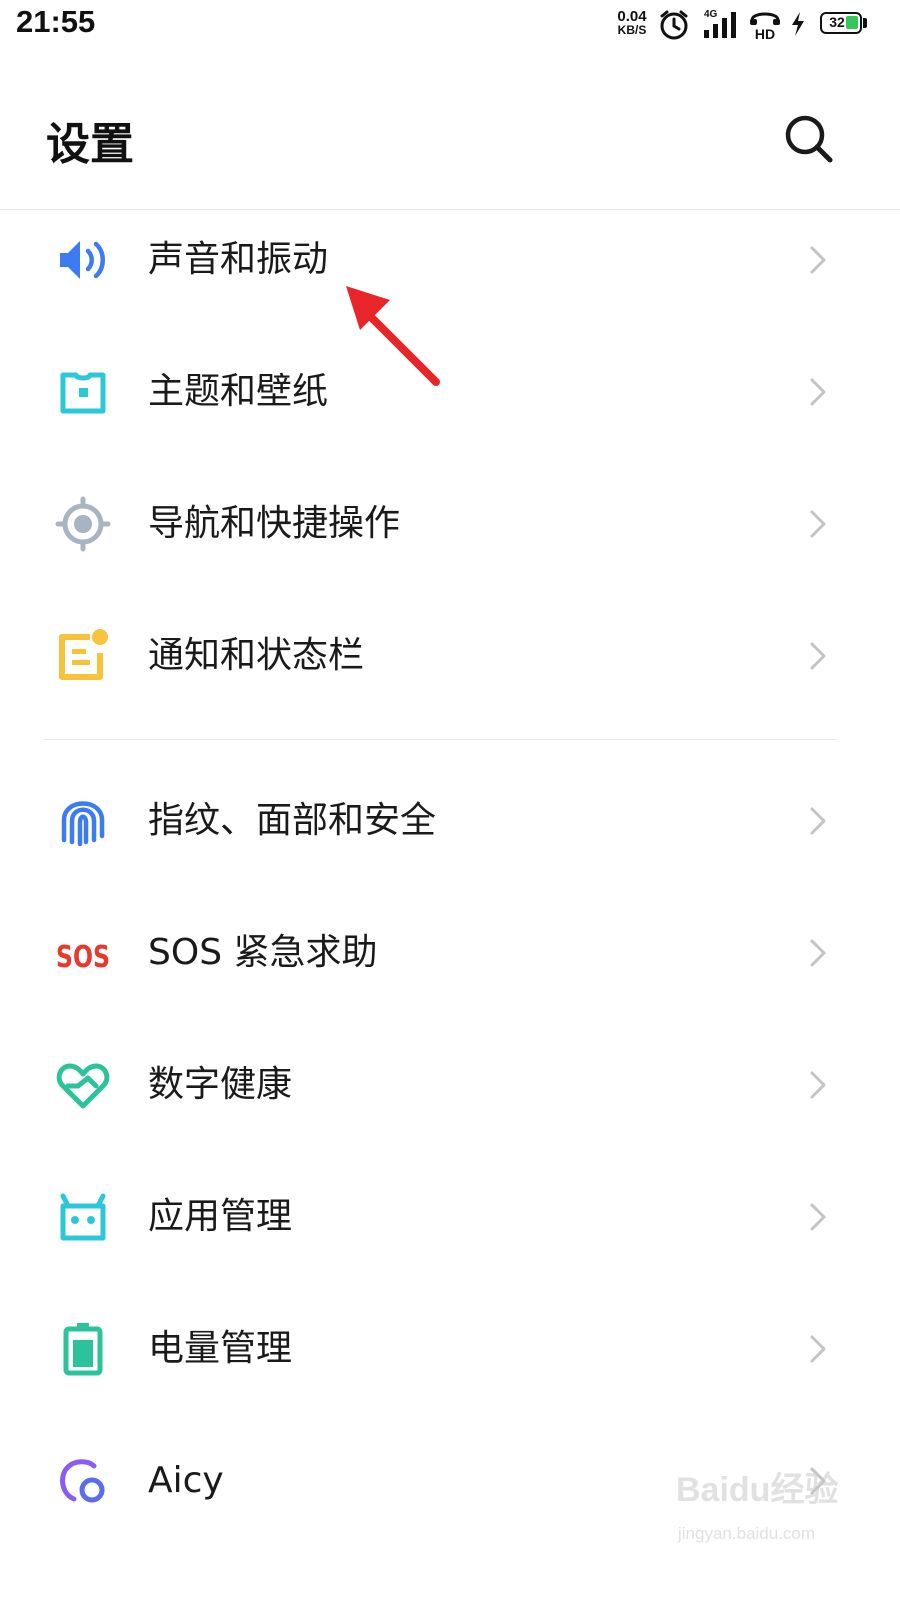 This screenshot has height=1600, width=900. Describe the element at coordinates (674, 25) in the screenshot. I see `alarm-icon` at that location.